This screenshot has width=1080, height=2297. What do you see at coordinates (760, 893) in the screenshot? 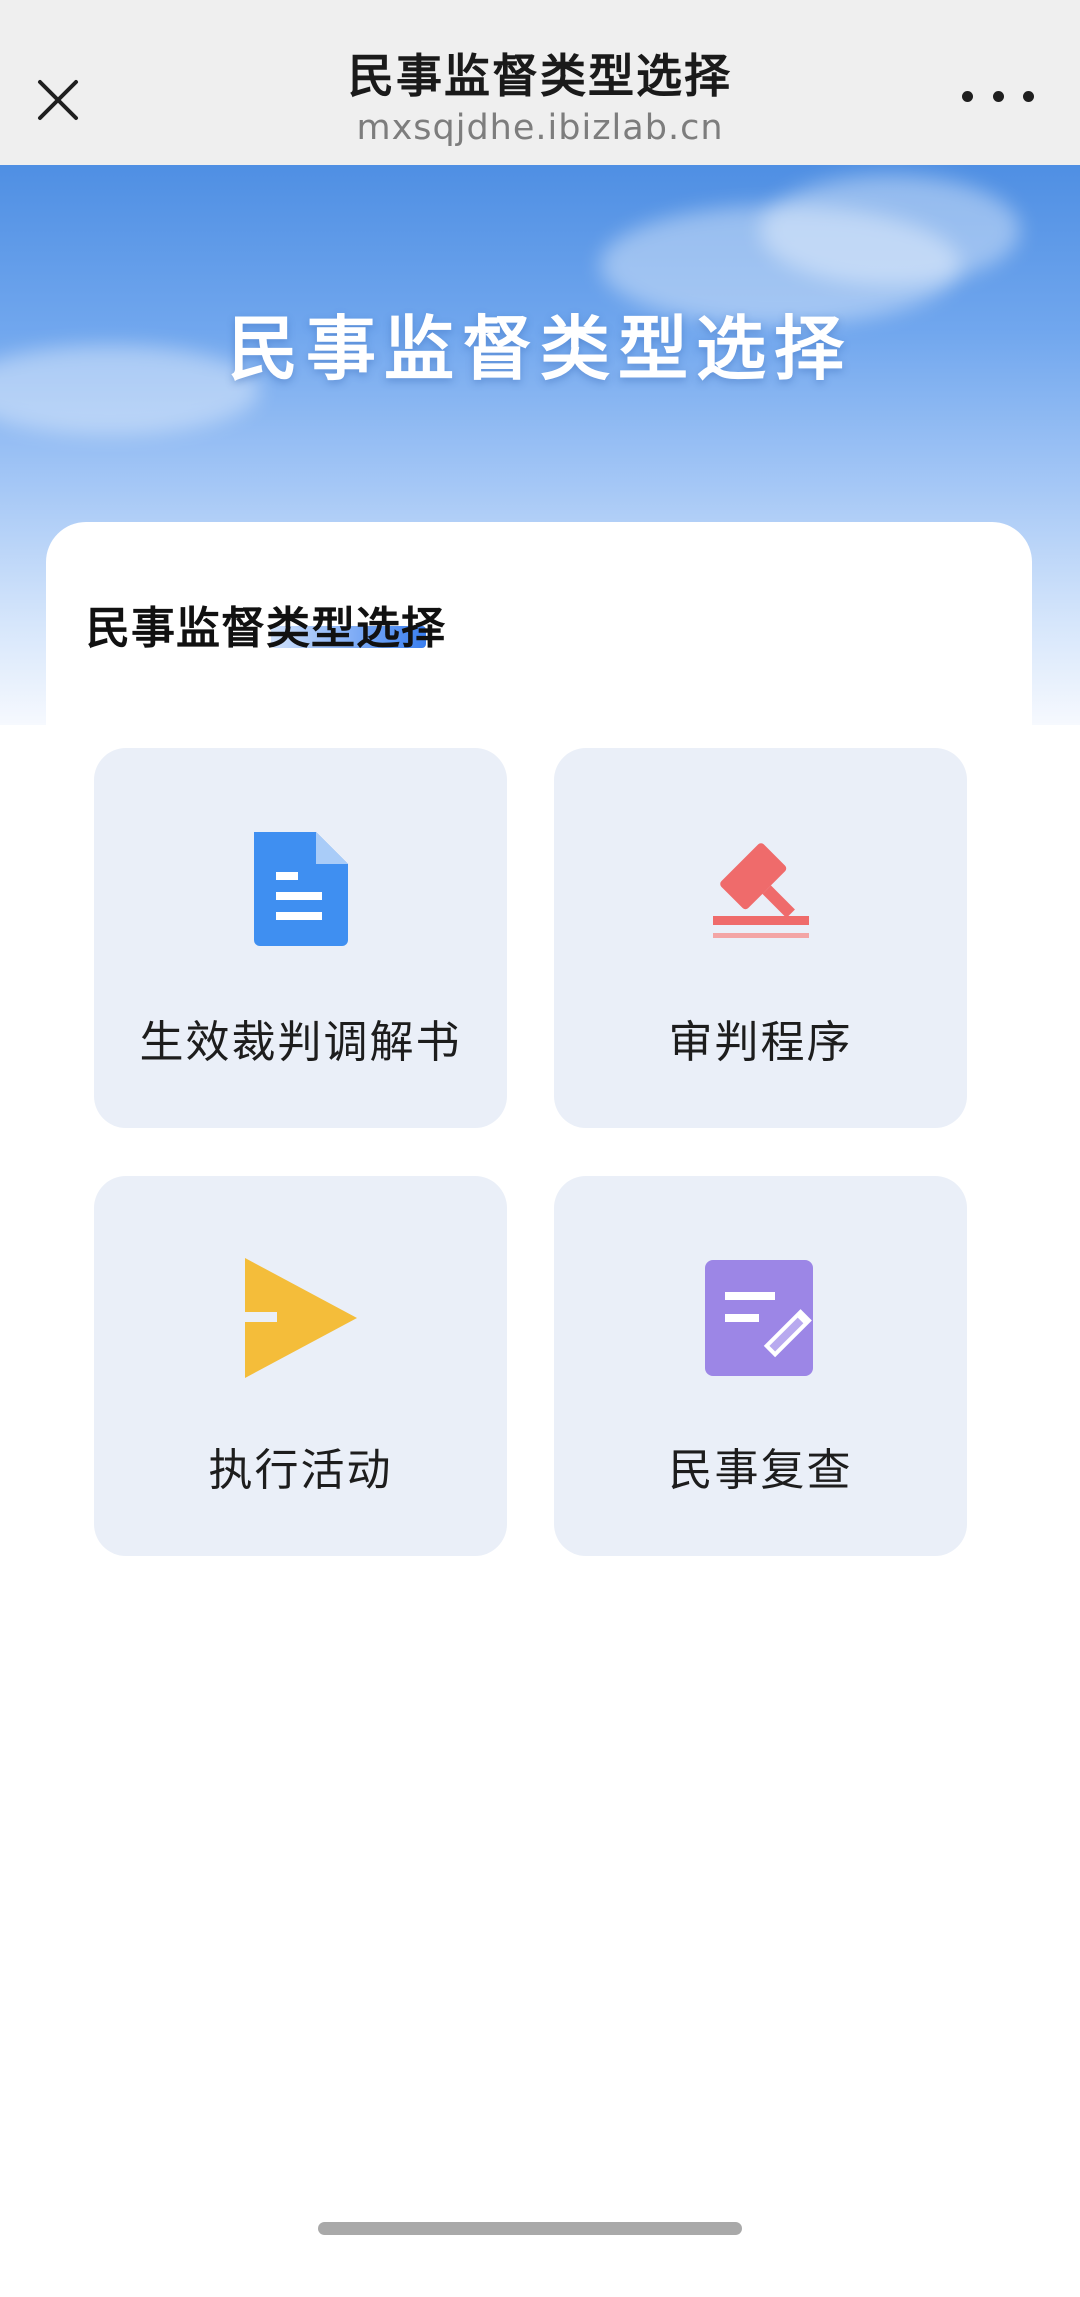
I see `gavel-icon` at bounding box center [760, 893].